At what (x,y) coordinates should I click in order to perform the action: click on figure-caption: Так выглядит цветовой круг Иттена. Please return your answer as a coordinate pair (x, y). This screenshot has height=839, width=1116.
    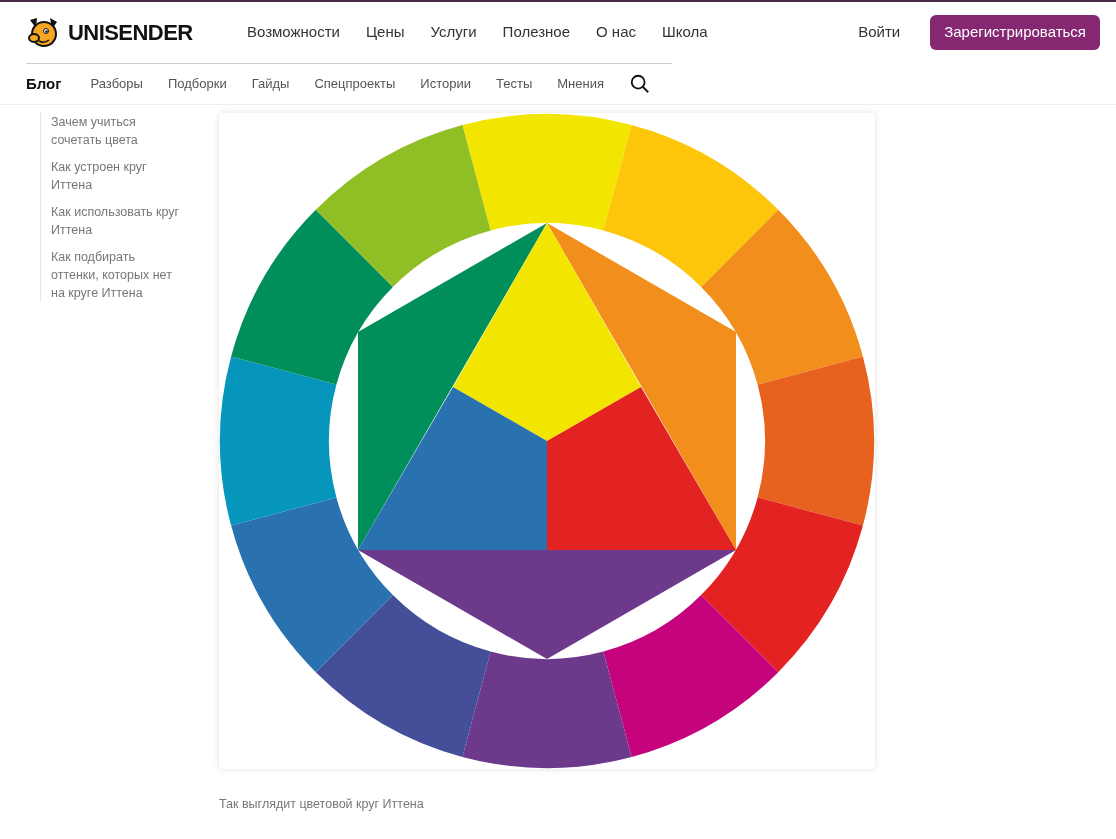
    Looking at the image, I should click on (322, 804).